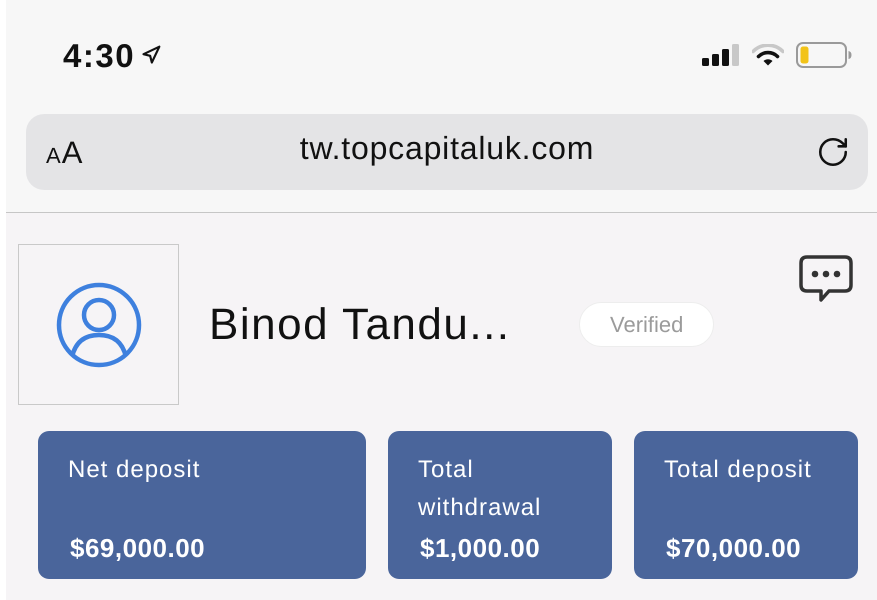 This screenshot has height=600, width=877. I want to click on user-icon, so click(98, 324).